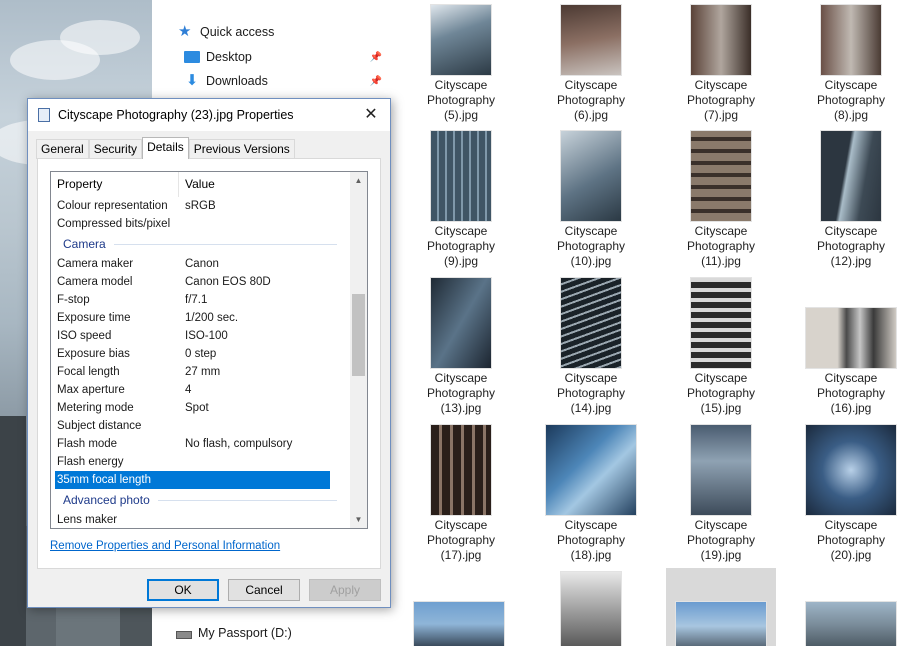 The width and height of the screenshot is (921, 646). What do you see at coordinates (183, 590) in the screenshot?
I see `ok-button: OK` at bounding box center [183, 590].